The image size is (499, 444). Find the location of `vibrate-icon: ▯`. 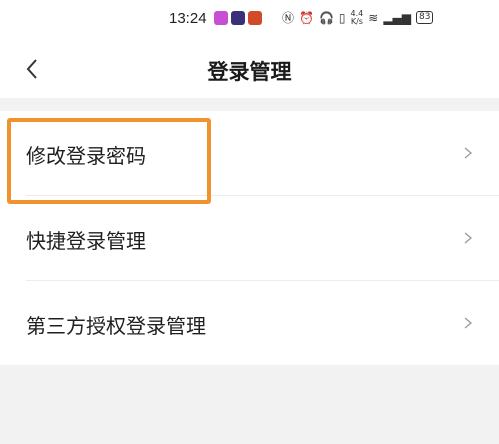

vibrate-icon: ▯ is located at coordinates (342, 17).